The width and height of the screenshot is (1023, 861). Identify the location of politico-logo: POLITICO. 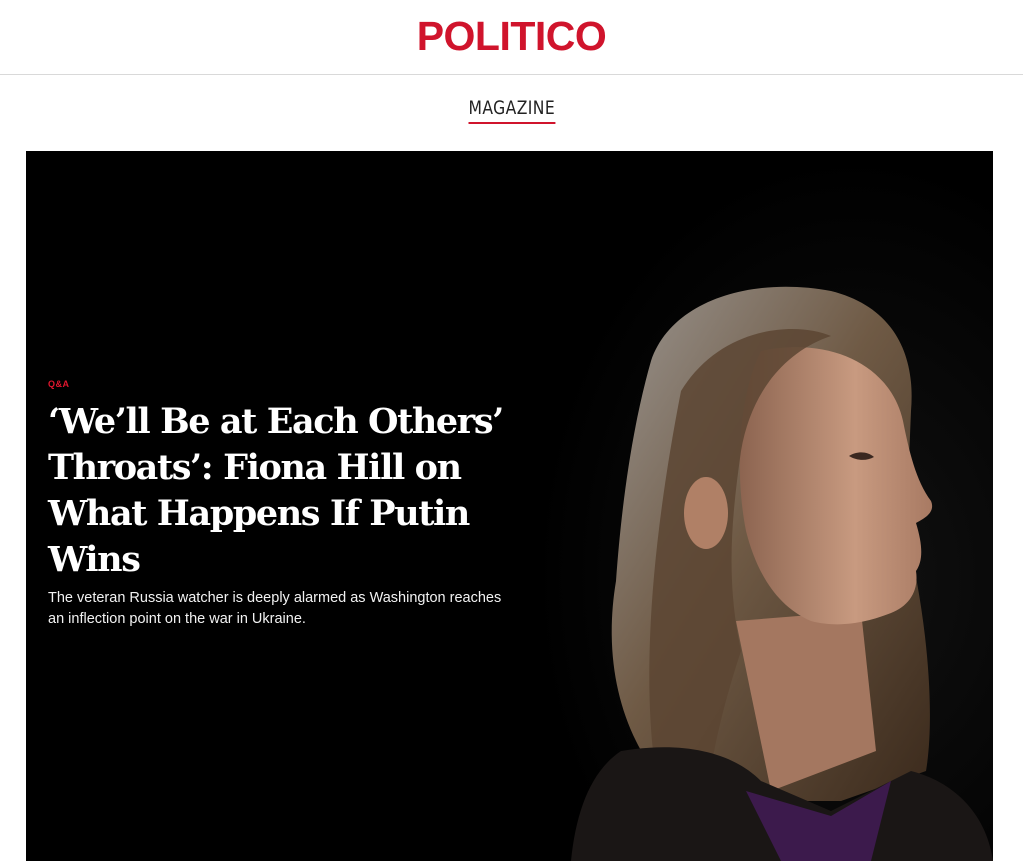
(511, 36).